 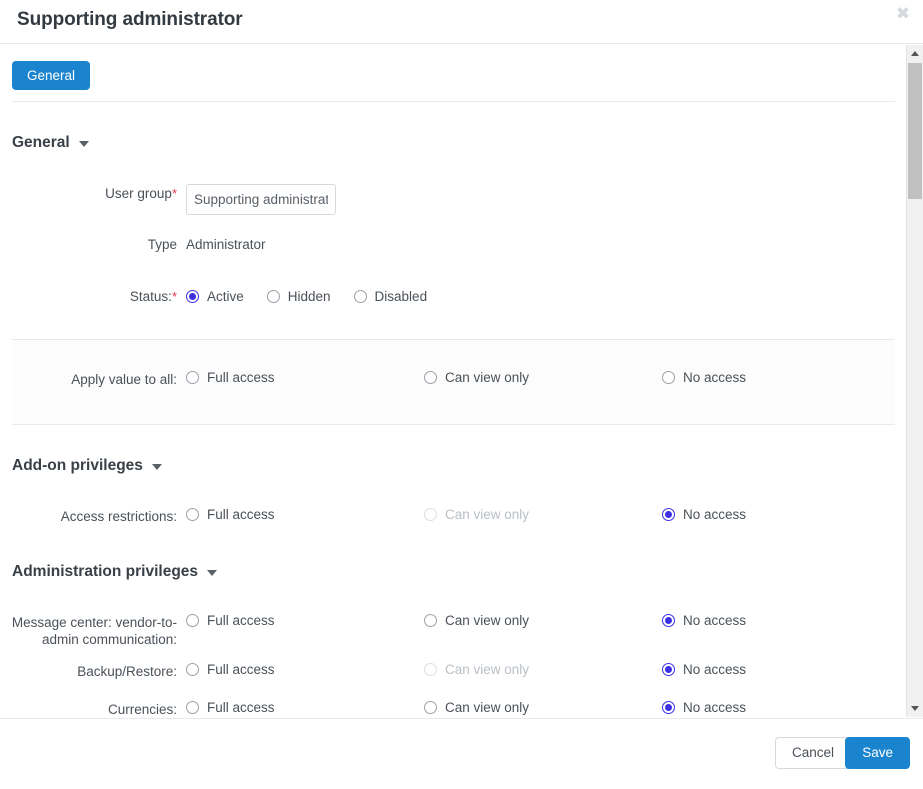 I want to click on backup-restore-label: Backup/Restore:, so click(x=127, y=671).